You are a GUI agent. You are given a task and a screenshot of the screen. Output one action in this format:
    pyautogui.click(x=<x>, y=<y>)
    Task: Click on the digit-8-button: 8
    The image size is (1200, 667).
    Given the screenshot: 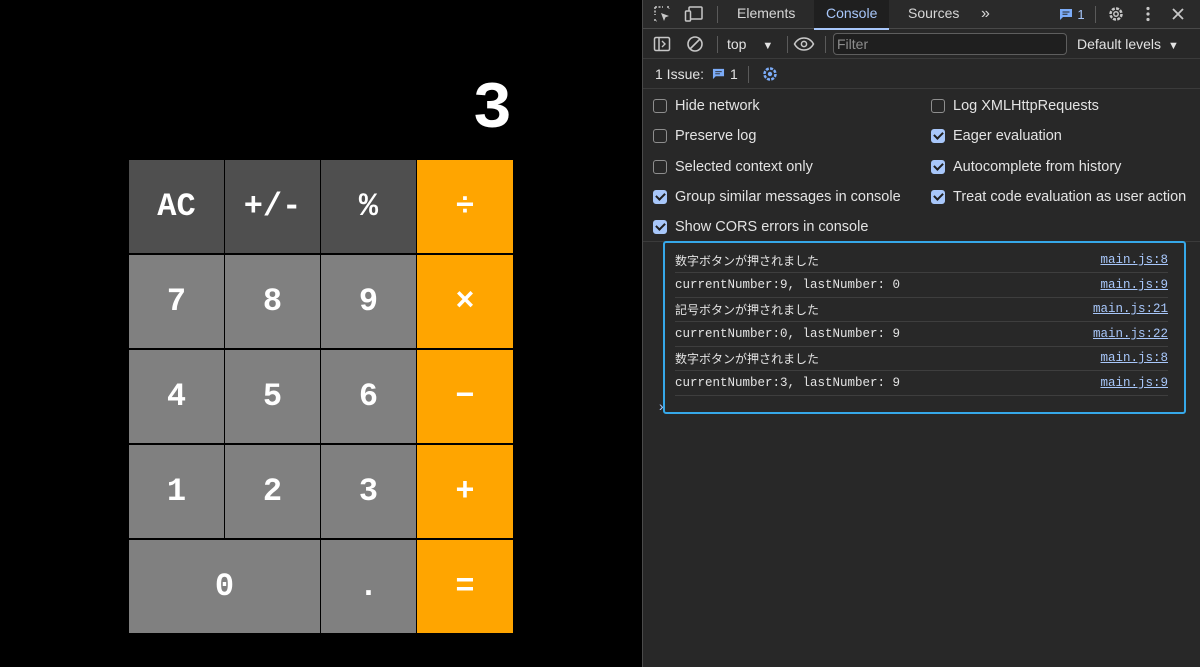 What is the action you would take?
    pyautogui.click(x=272, y=301)
    